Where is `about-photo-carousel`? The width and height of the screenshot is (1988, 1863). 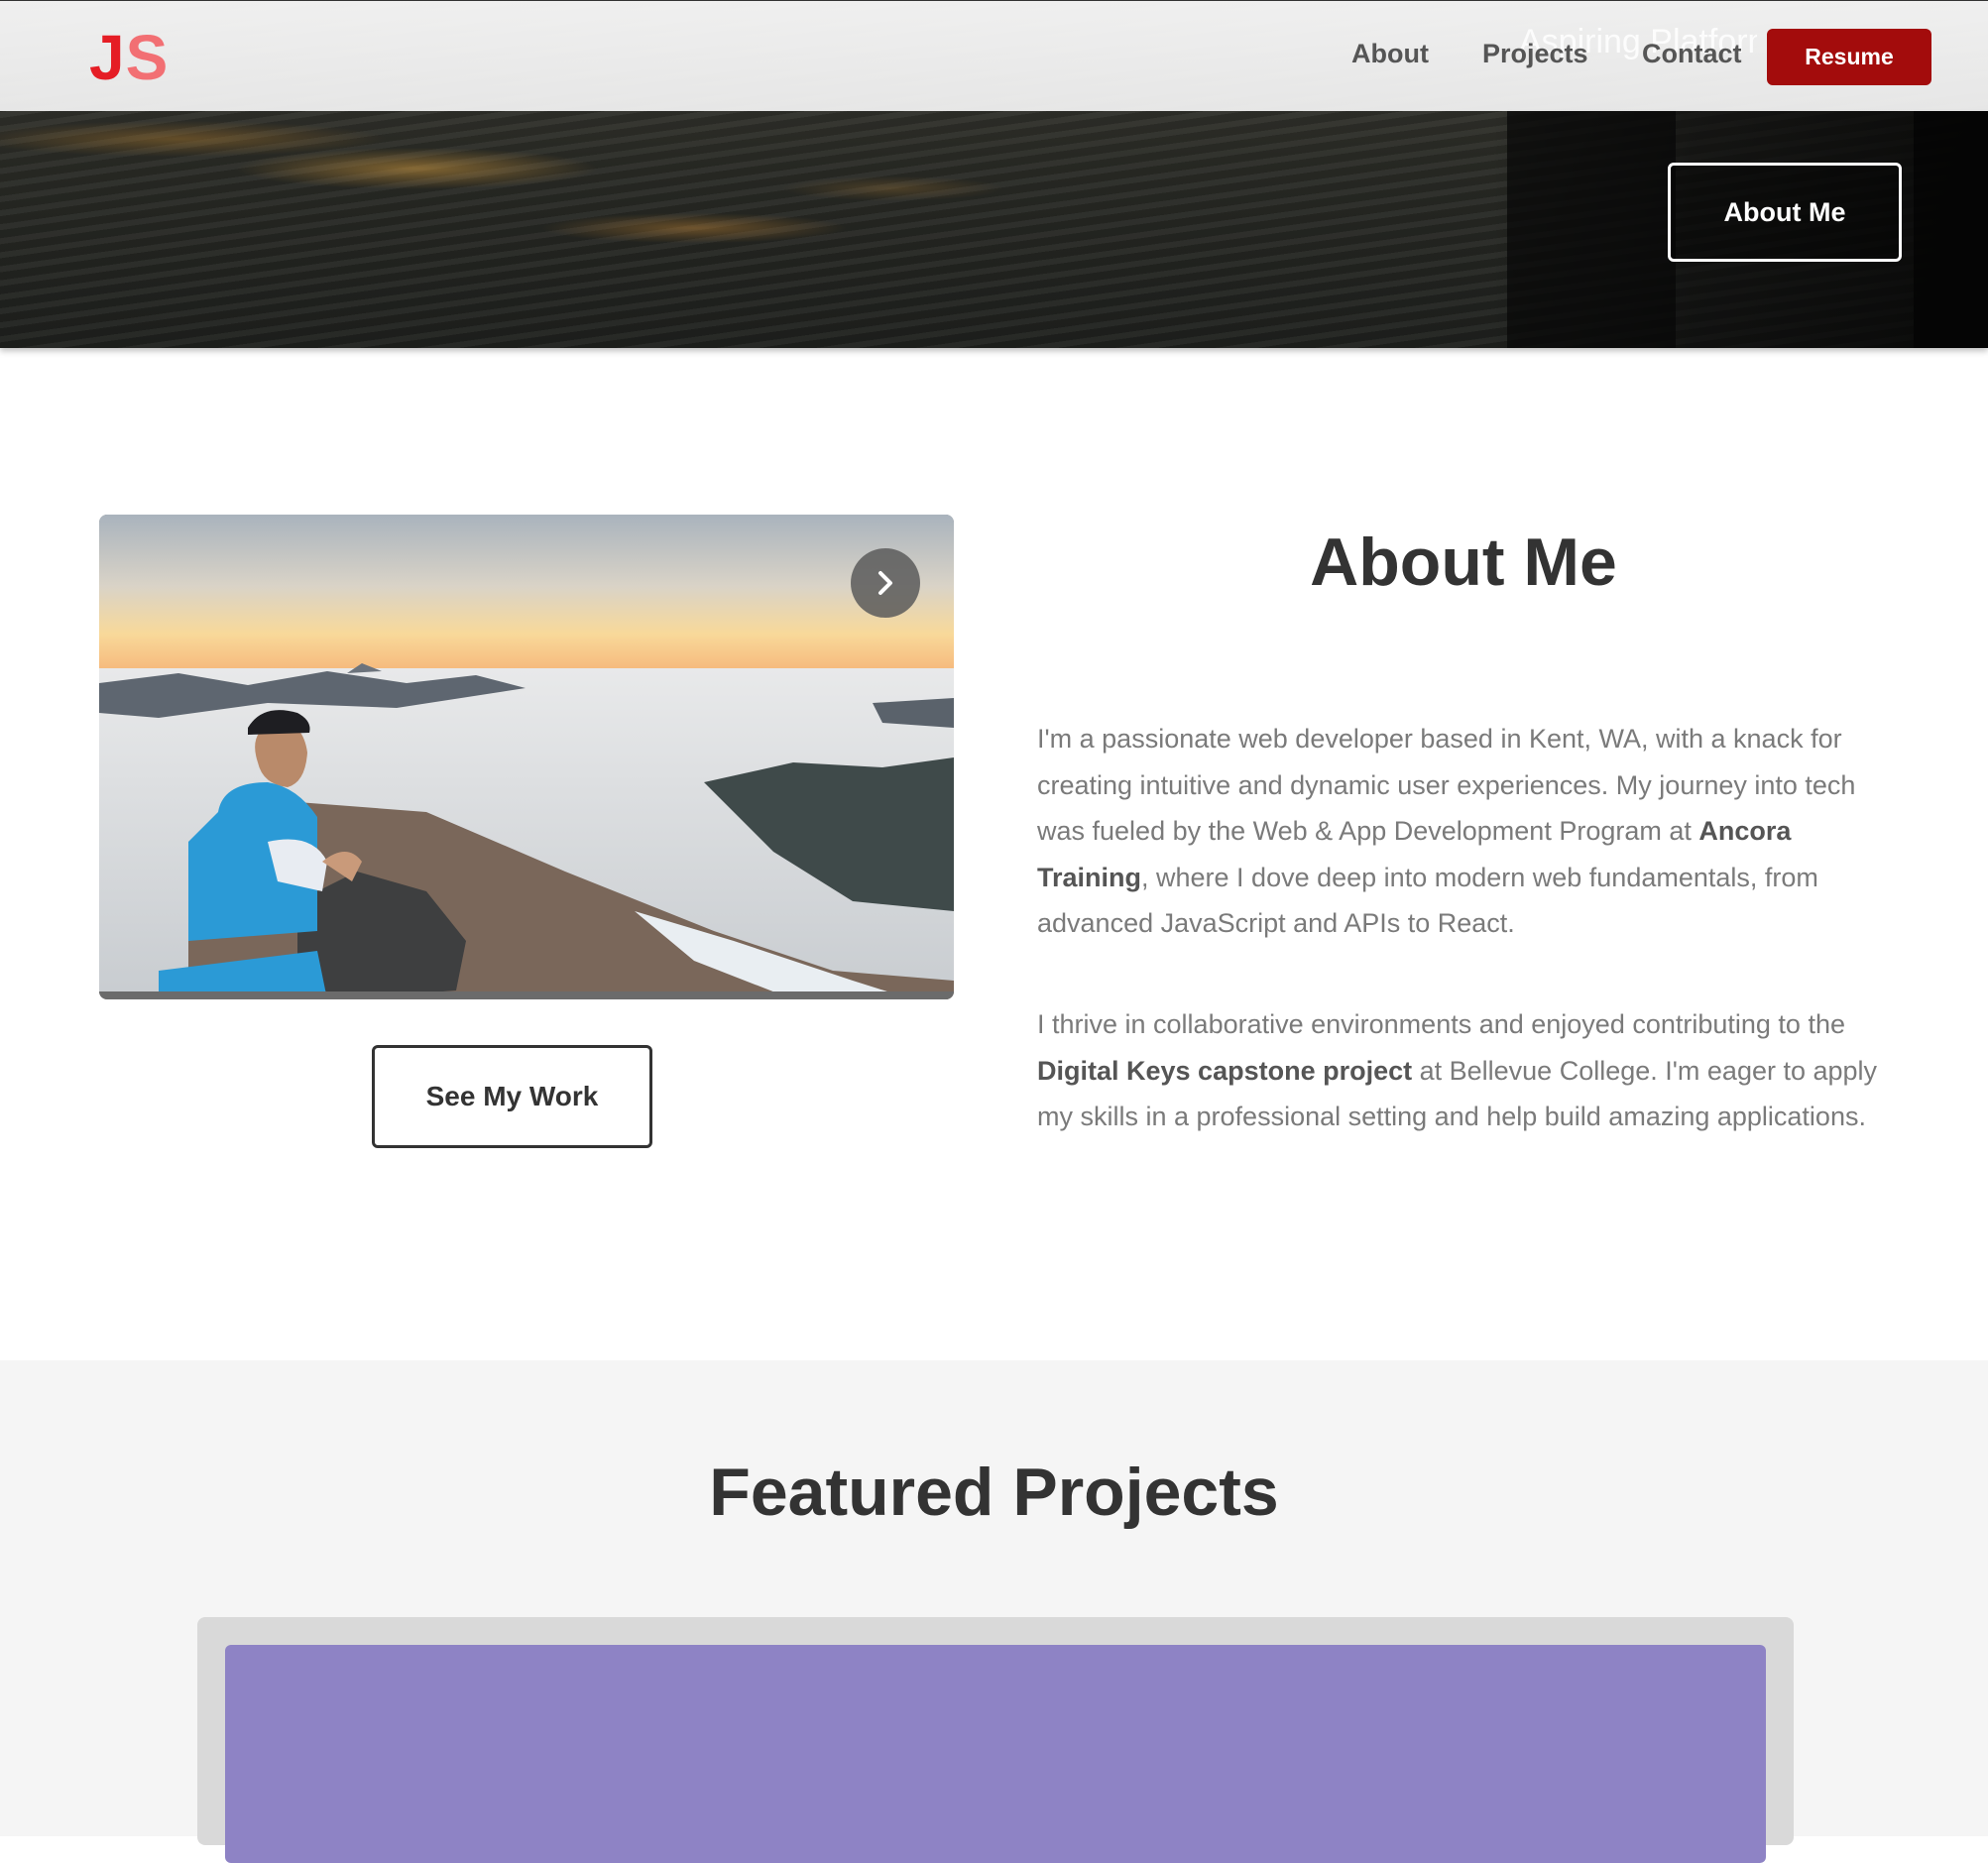
about-photo-carousel is located at coordinates (526, 757).